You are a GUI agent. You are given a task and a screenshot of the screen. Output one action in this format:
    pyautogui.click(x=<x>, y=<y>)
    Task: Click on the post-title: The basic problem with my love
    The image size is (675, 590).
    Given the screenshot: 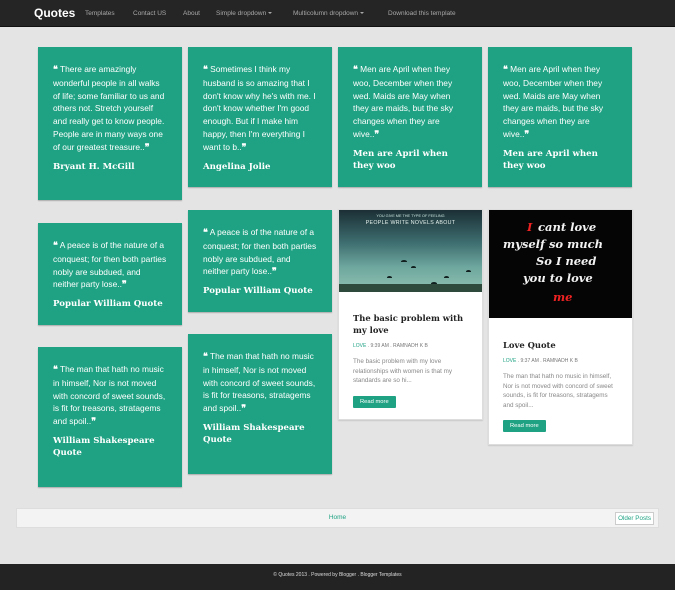 What is the action you would take?
    pyautogui.click(x=410, y=324)
    